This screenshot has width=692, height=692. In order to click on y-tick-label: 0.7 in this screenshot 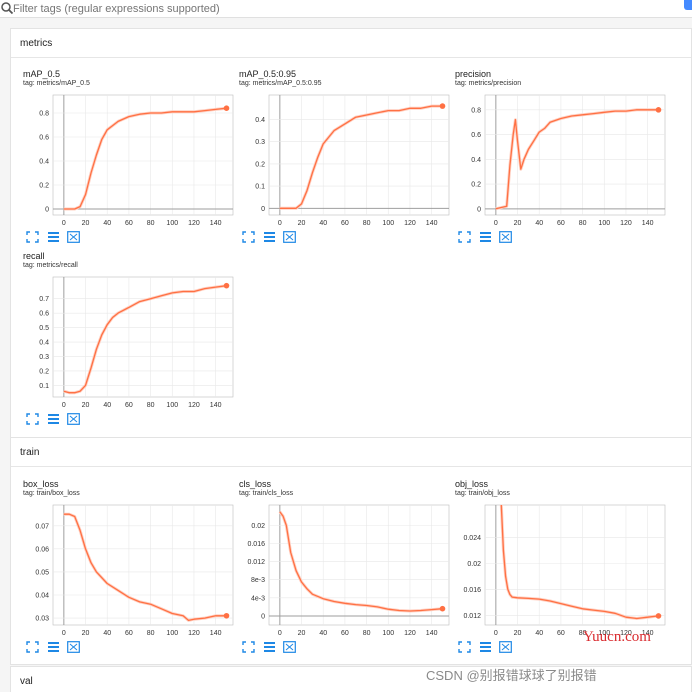, I will do `click(44, 299)`.